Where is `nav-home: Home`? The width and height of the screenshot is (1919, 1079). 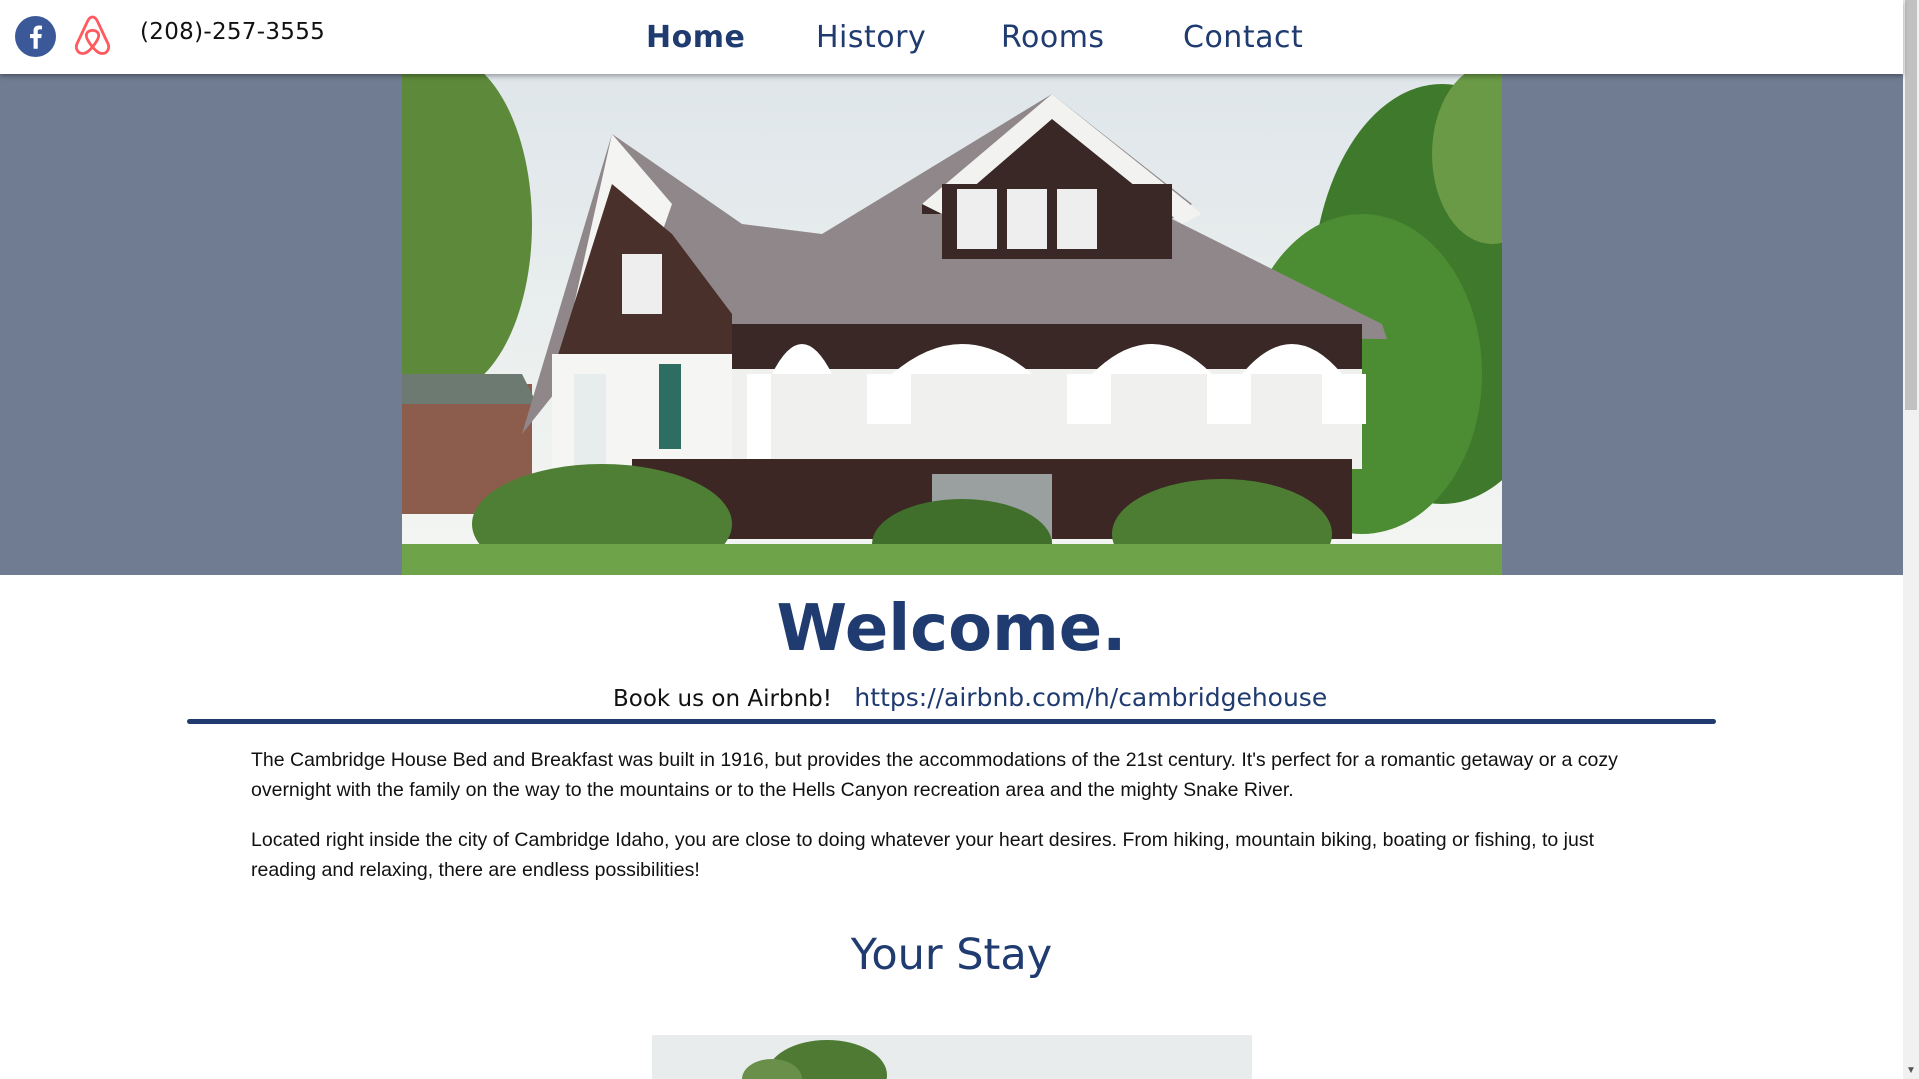
nav-home: Home is located at coordinates (695, 37).